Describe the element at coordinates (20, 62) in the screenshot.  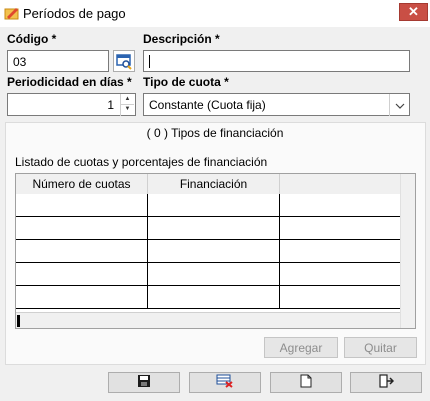
I see `codigo-value: 03` at that location.